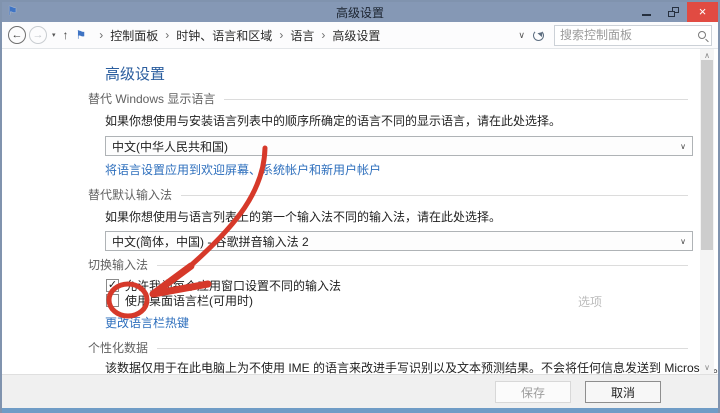  I want to click on window-bottom-border, so click(360, 410).